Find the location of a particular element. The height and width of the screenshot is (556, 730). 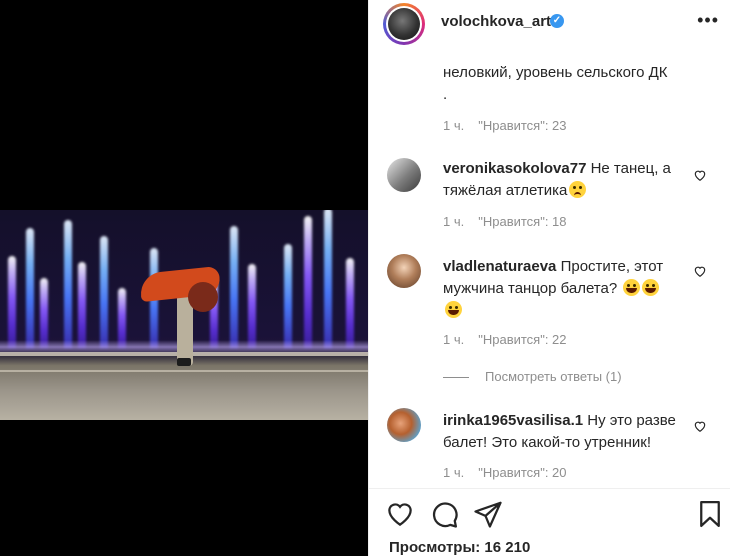

comment-meta: 1 ч. "Нравится": 20 is located at coordinates (505, 472).